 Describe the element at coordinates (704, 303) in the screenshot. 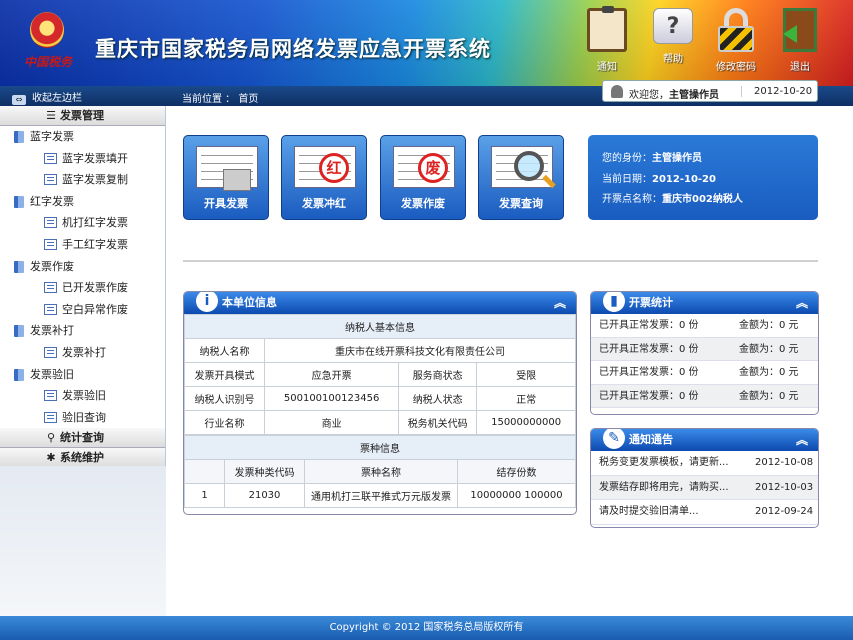

I see `panel-header: ▮ 开票统计 ︽` at that location.